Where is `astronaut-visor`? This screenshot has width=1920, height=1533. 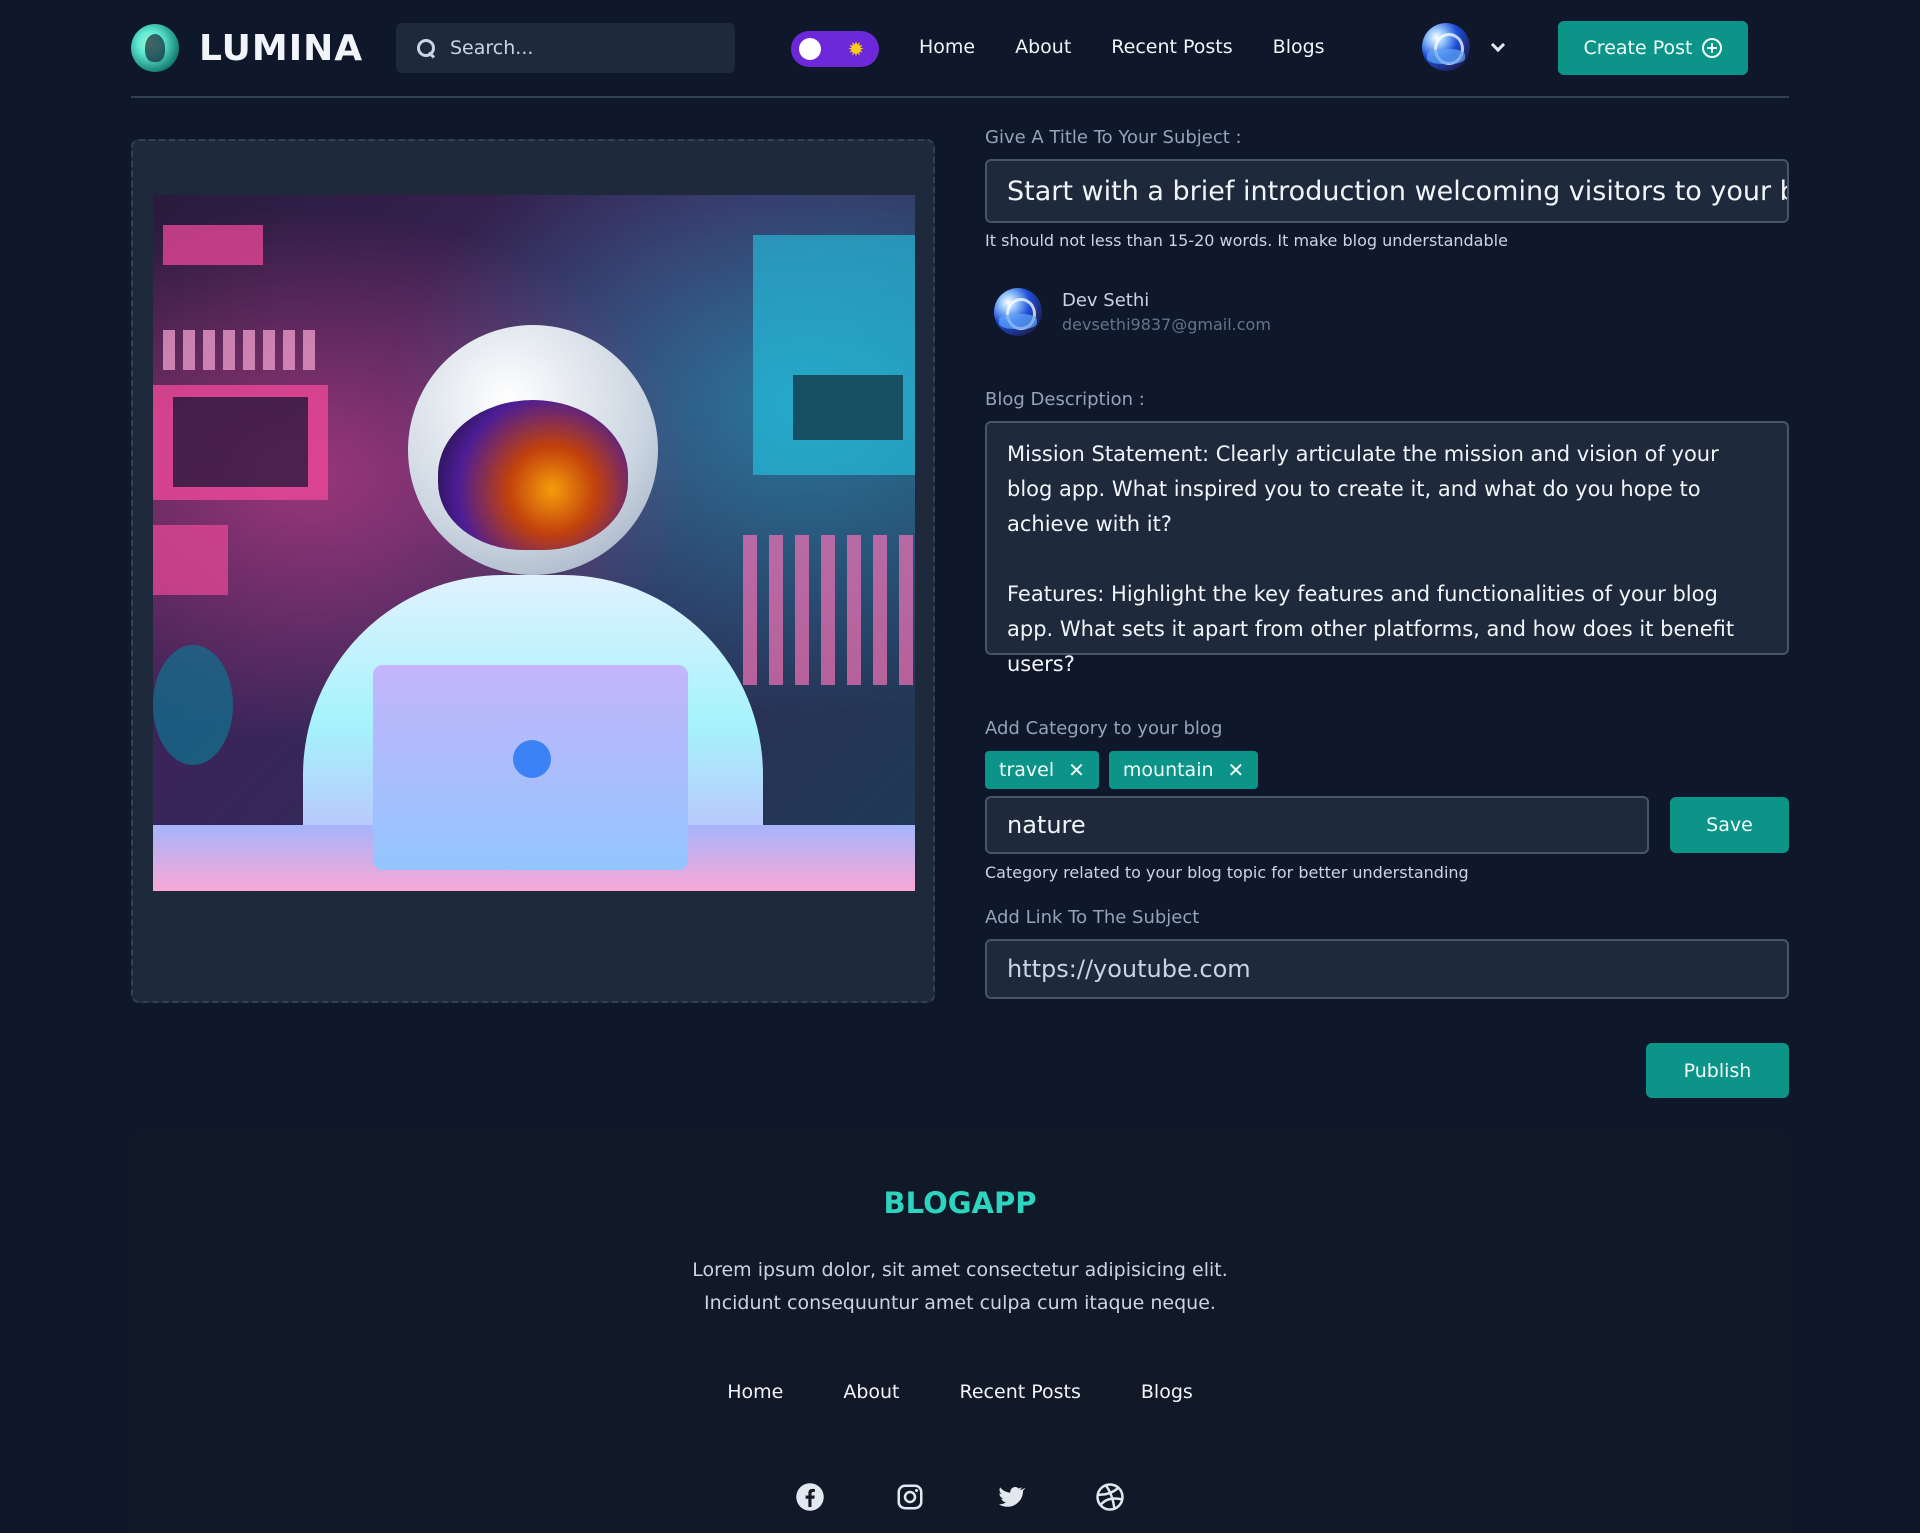
astronaut-visor is located at coordinates (533, 475).